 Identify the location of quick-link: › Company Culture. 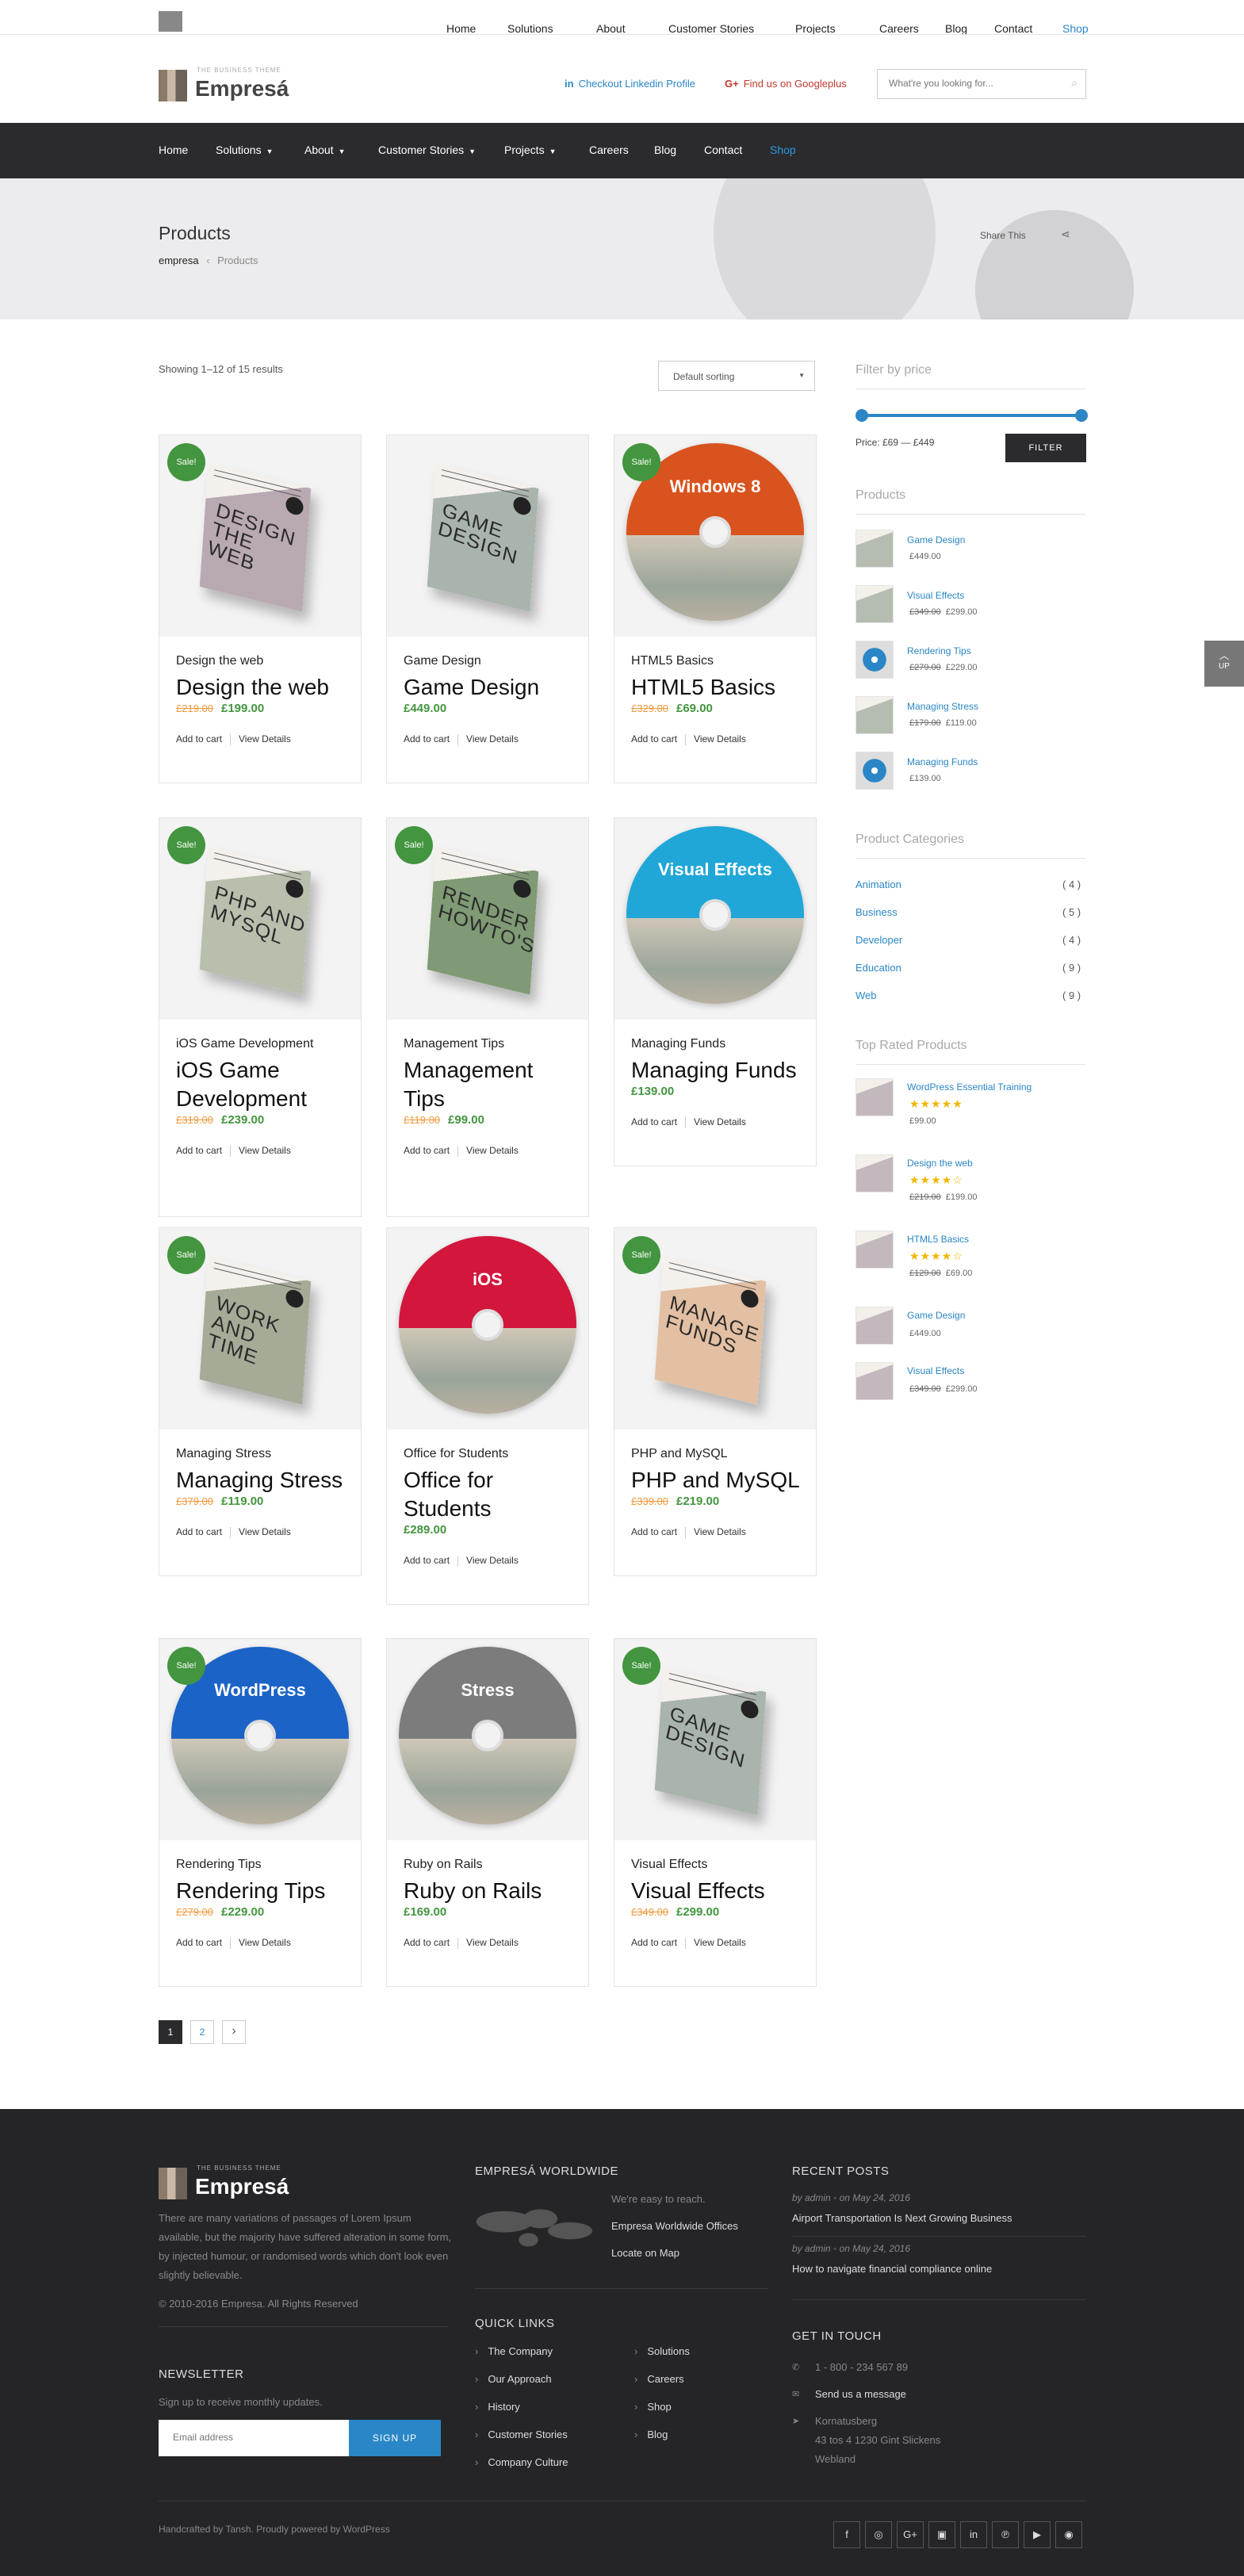
(521, 2462).